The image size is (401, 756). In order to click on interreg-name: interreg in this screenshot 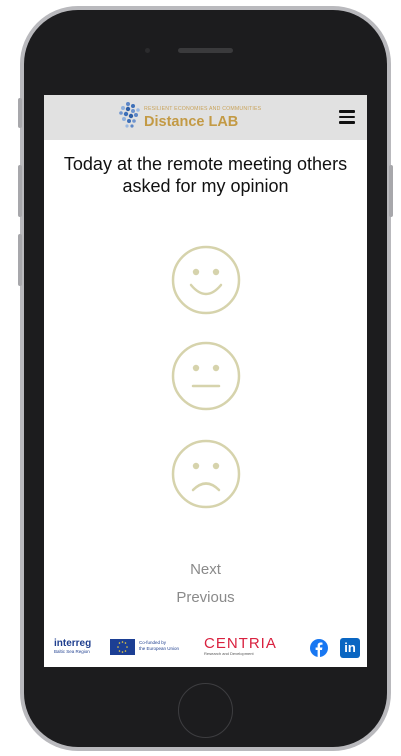, I will do `click(73, 643)`.